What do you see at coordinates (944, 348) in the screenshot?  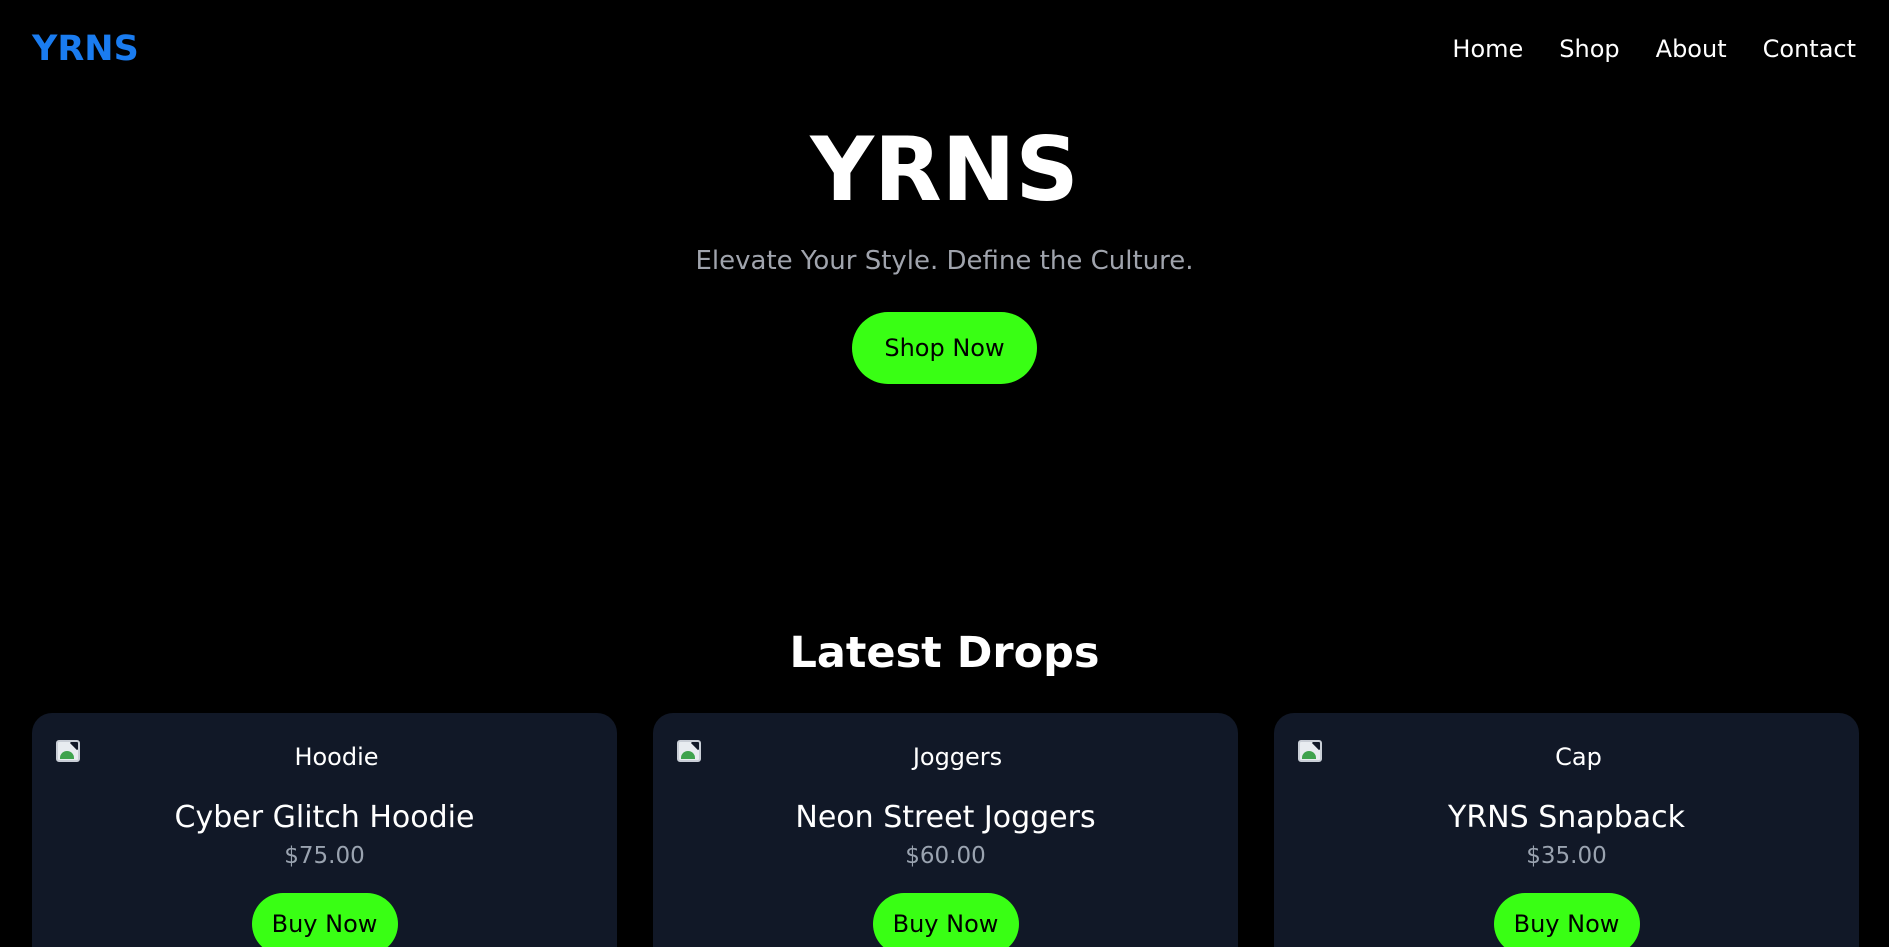 I see `shop-now-button: Shop Now` at bounding box center [944, 348].